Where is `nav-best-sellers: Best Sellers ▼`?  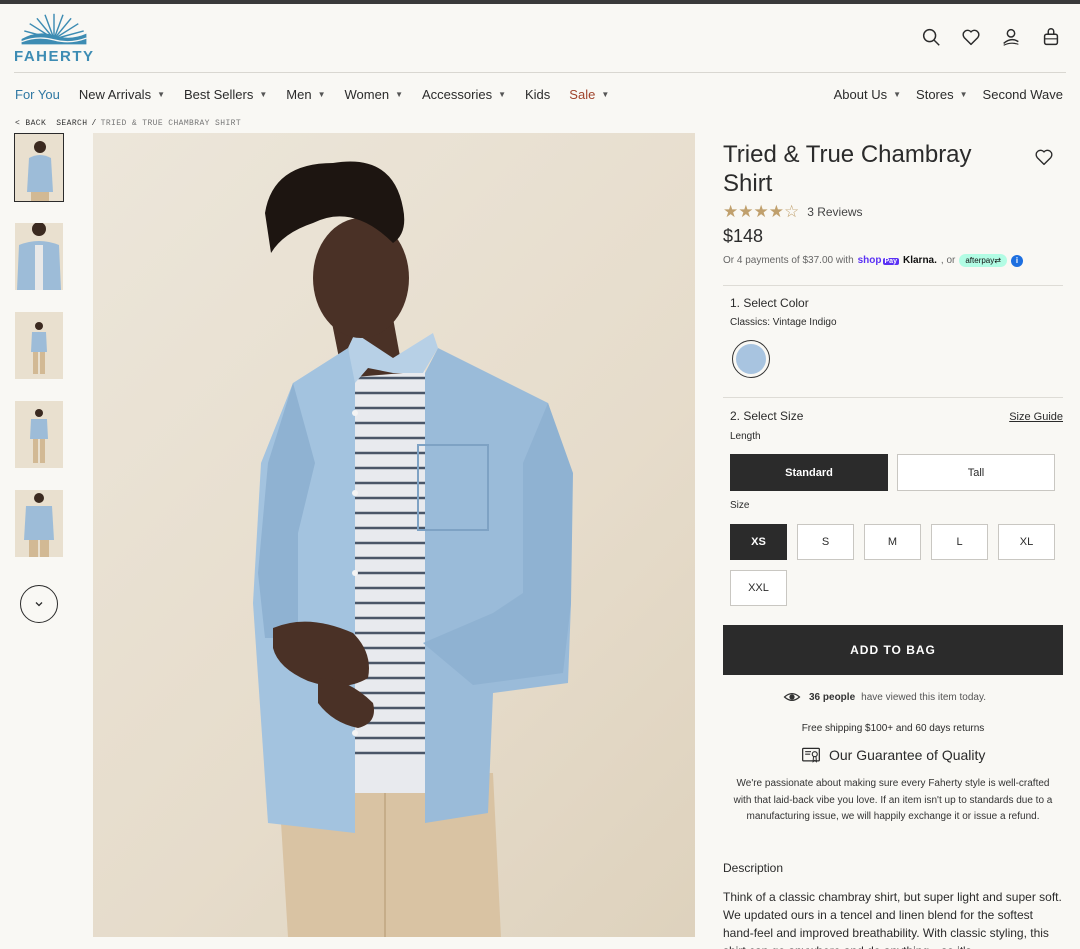 nav-best-sellers: Best Sellers ▼ is located at coordinates (225, 94).